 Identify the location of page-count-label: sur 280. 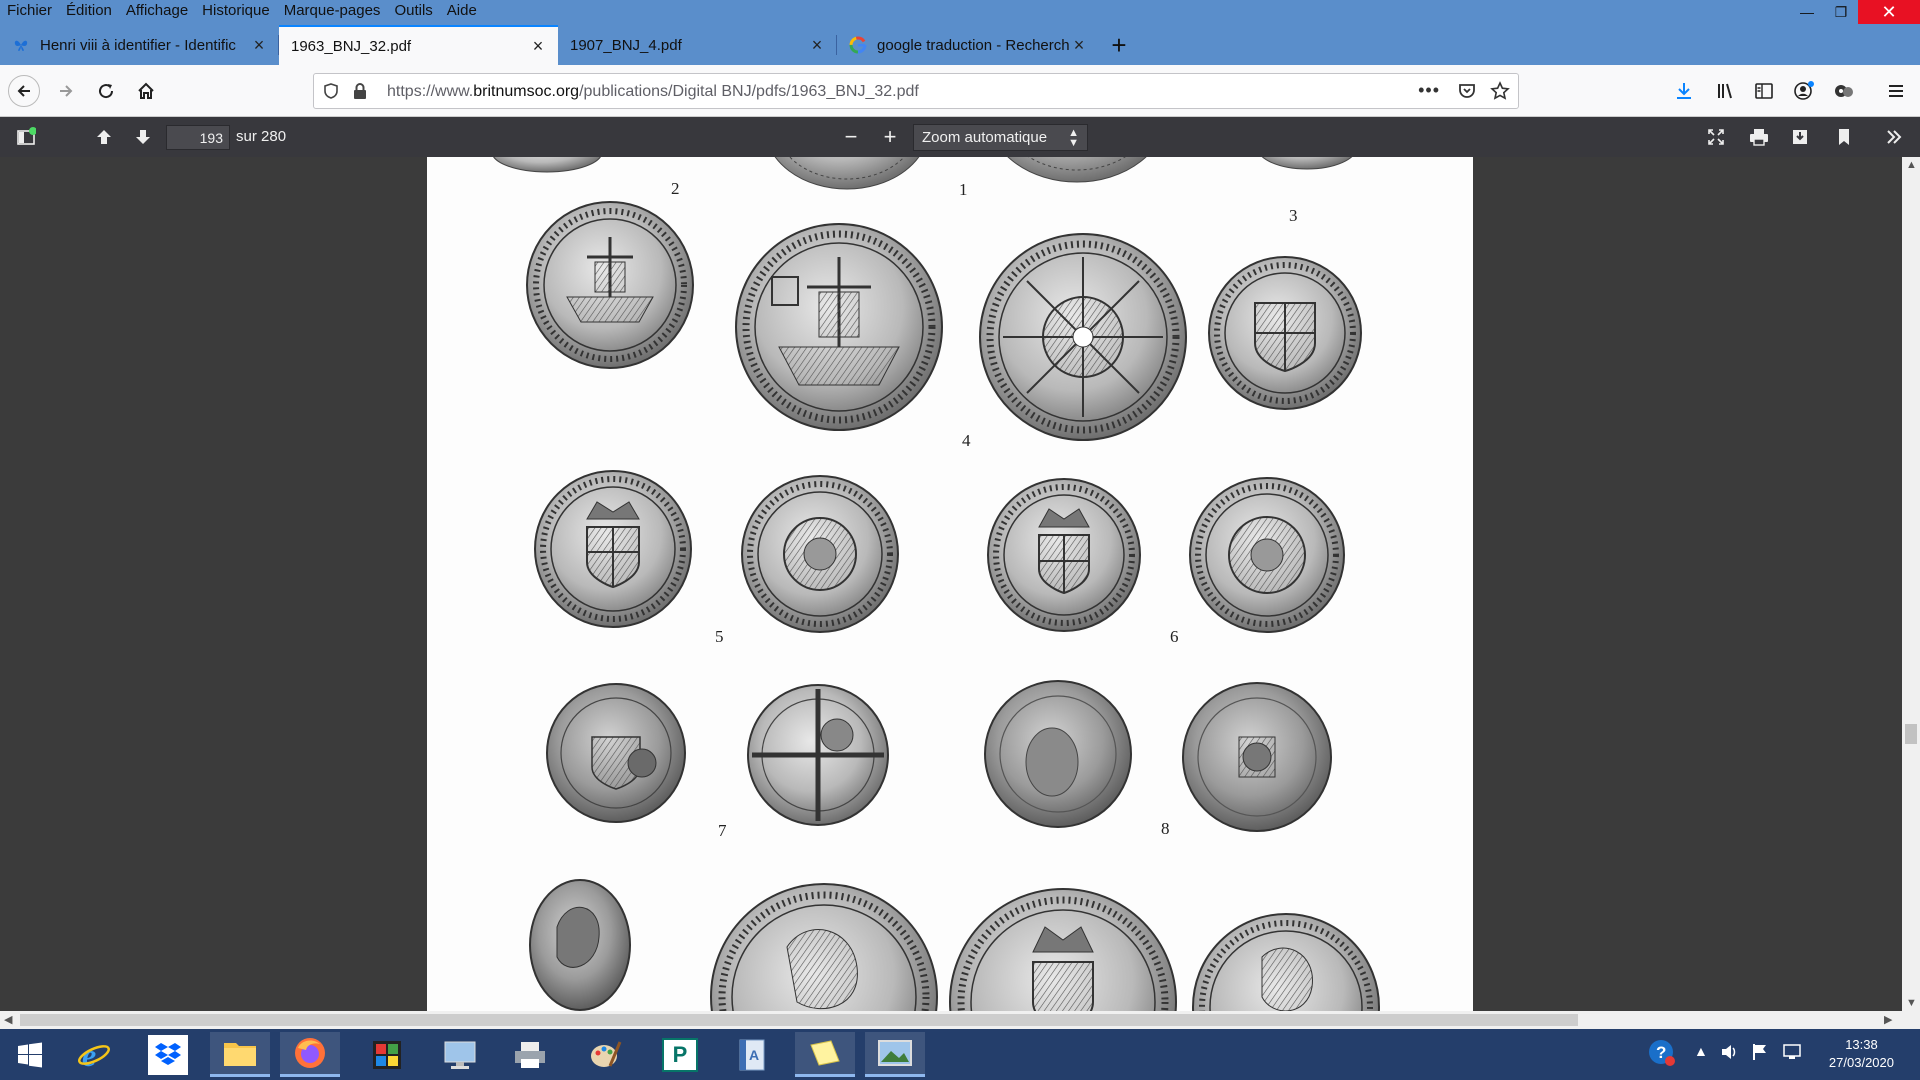
(261, 136).